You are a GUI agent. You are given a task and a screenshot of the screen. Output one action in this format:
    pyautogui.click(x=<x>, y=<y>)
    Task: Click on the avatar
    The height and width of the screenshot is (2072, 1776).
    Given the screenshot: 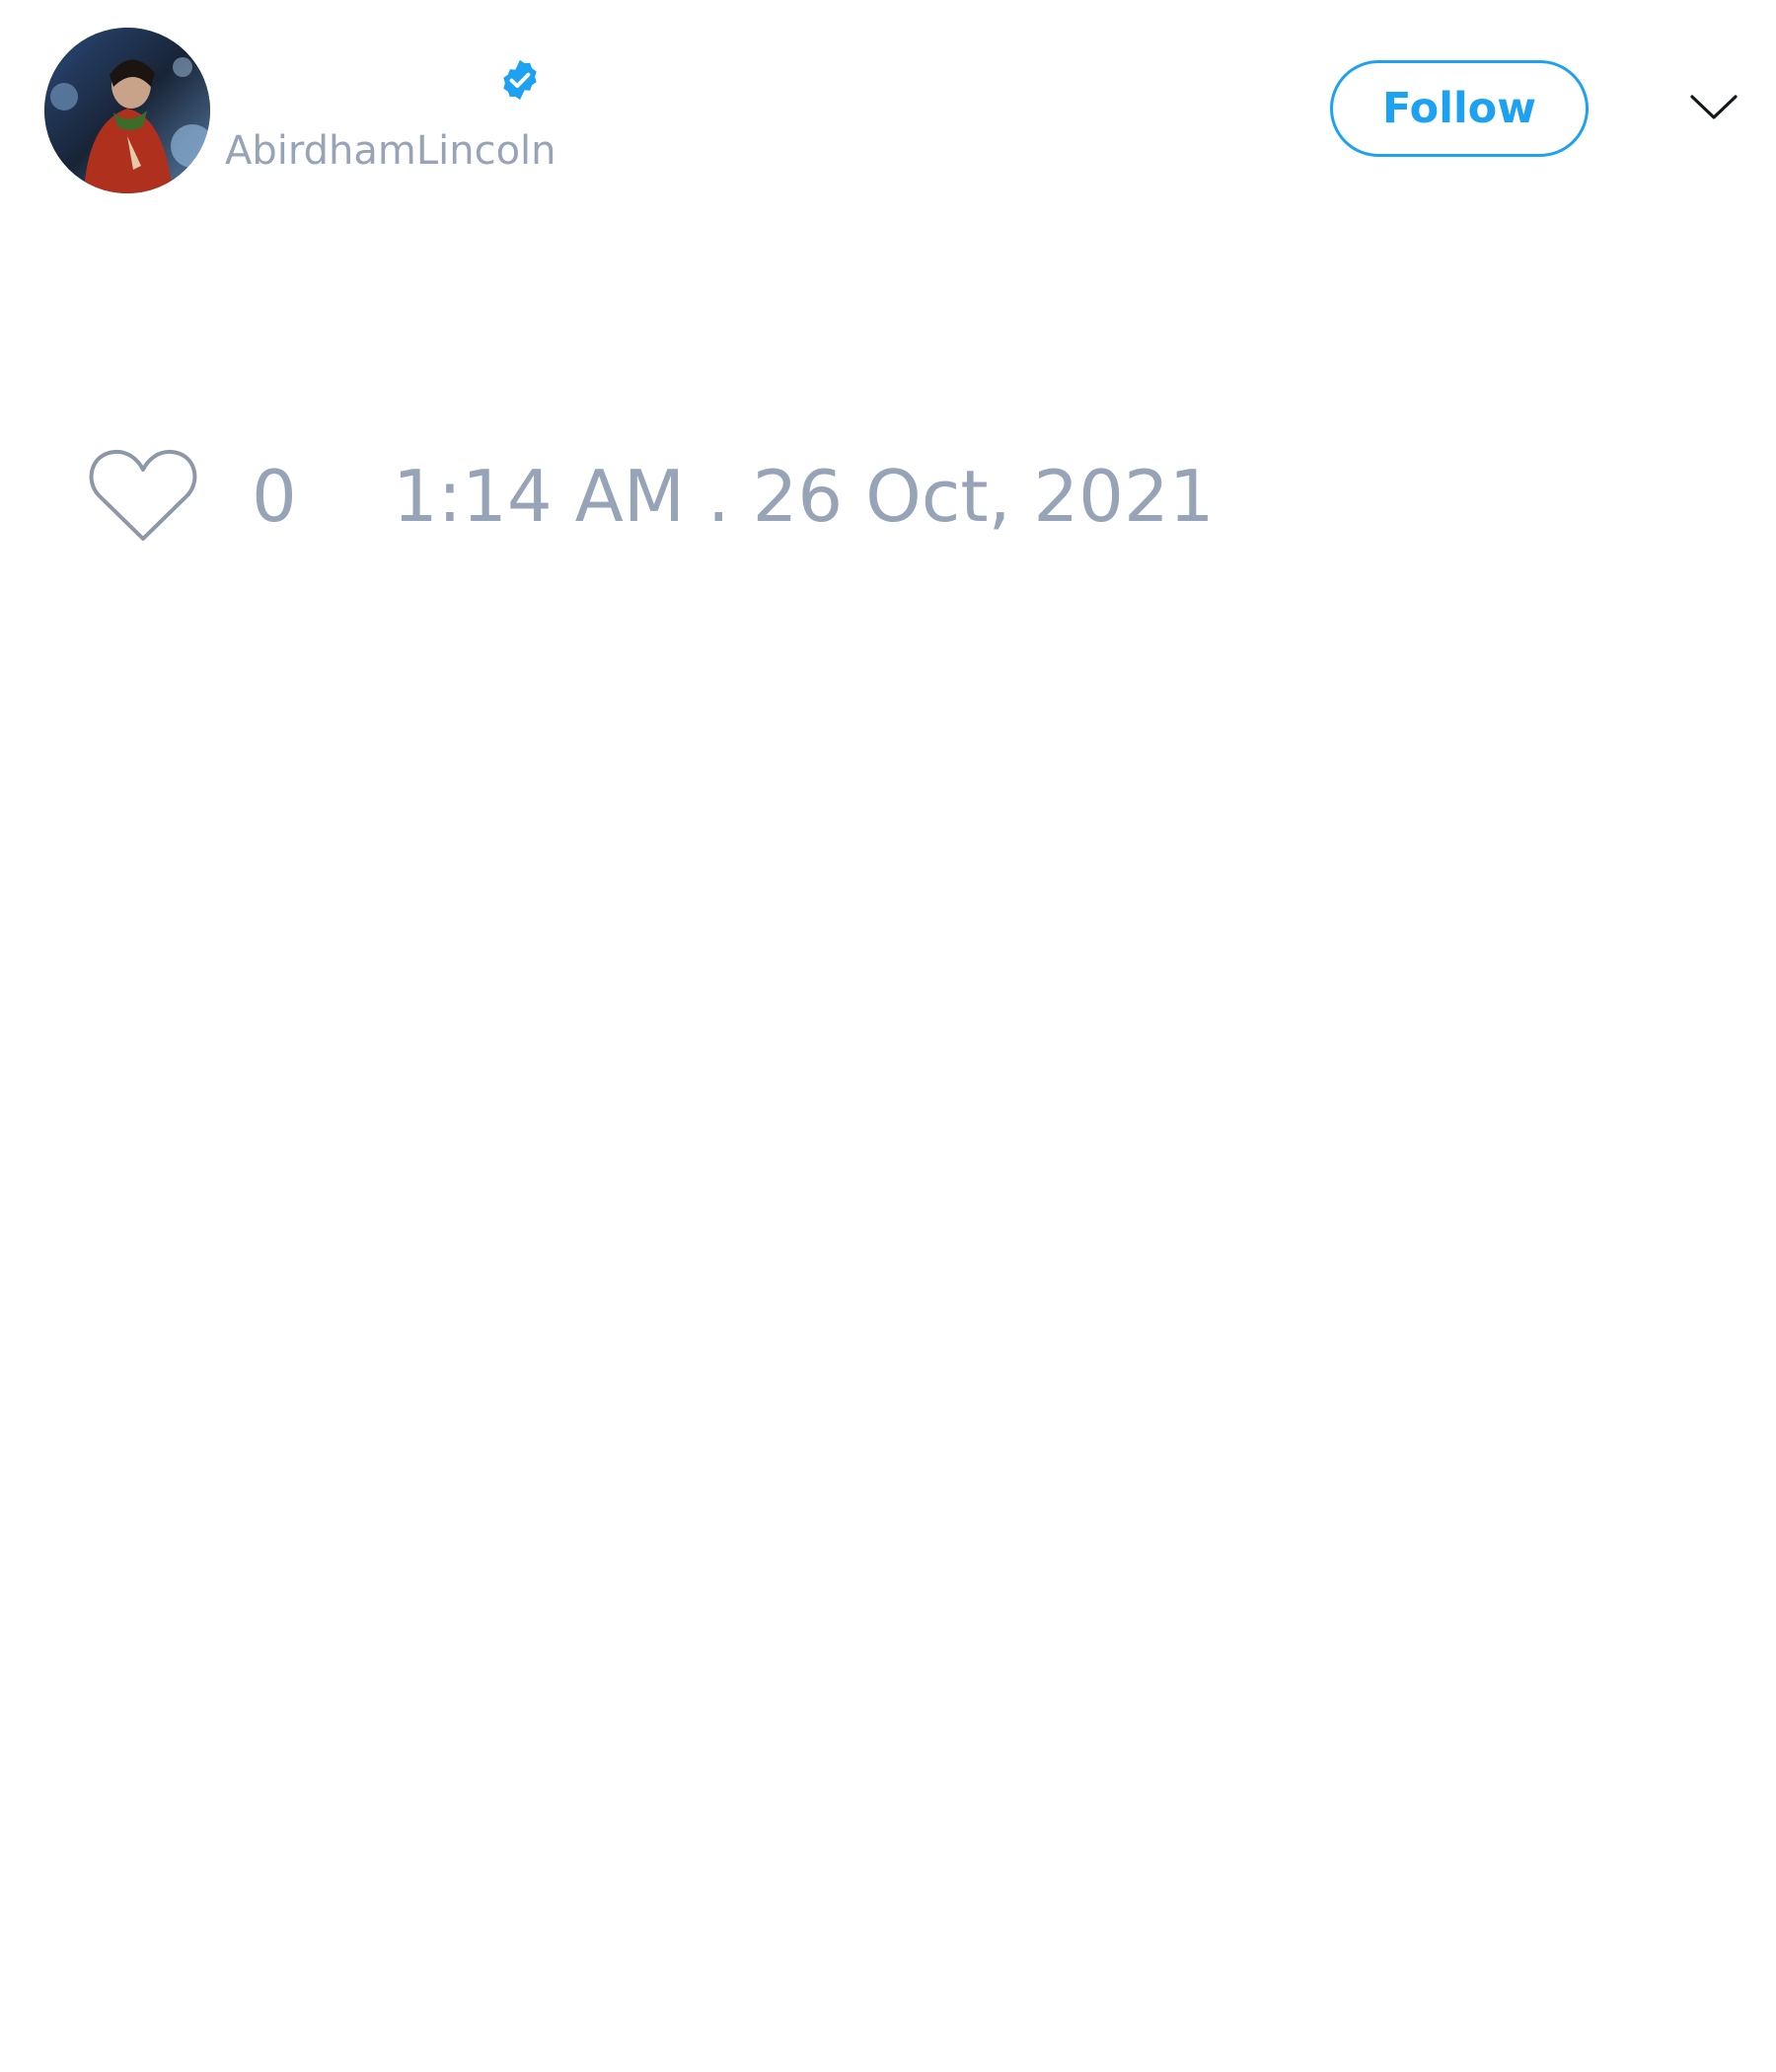 What is the action you would take?
    pyautogui.click(x=127, y=111)
    